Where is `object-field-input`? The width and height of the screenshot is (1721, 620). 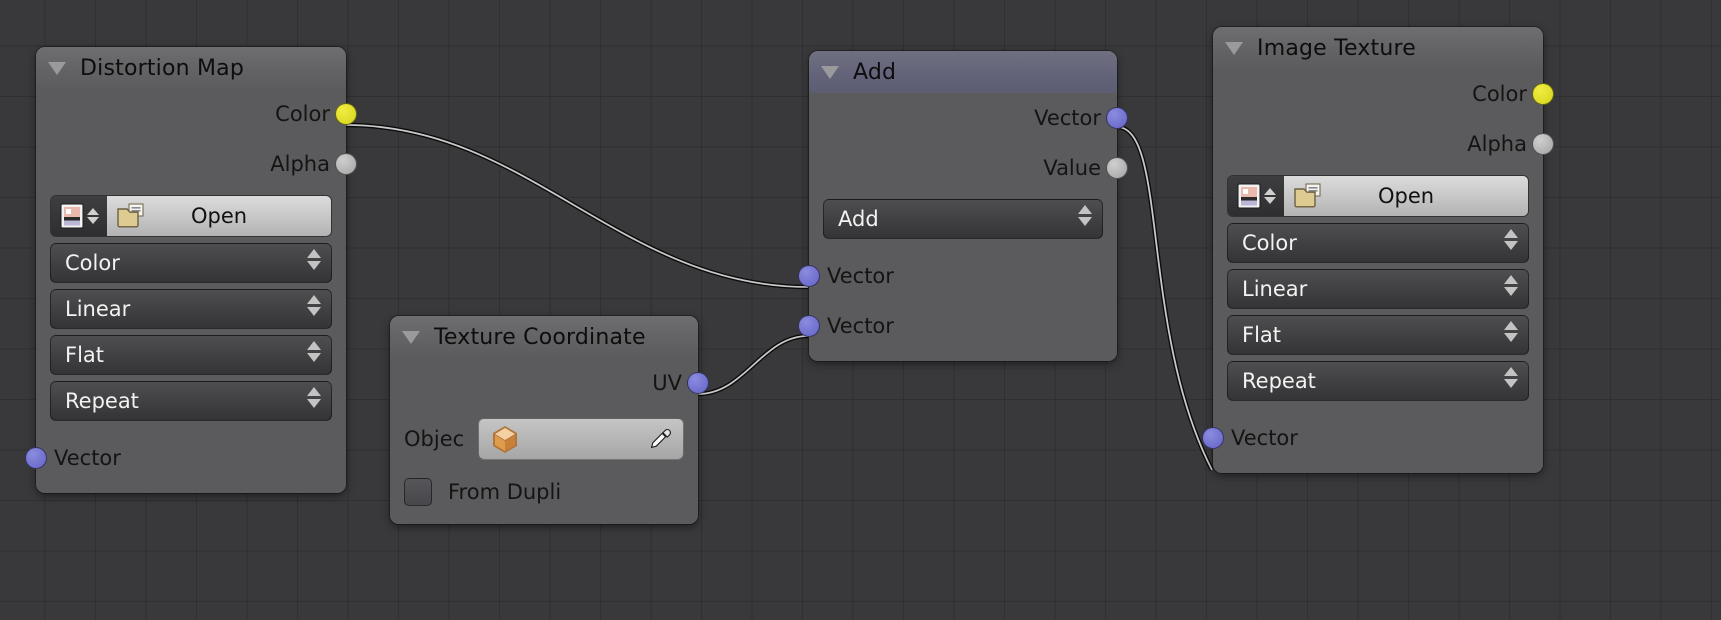 object-field-input is located at coordinates (581, 439).